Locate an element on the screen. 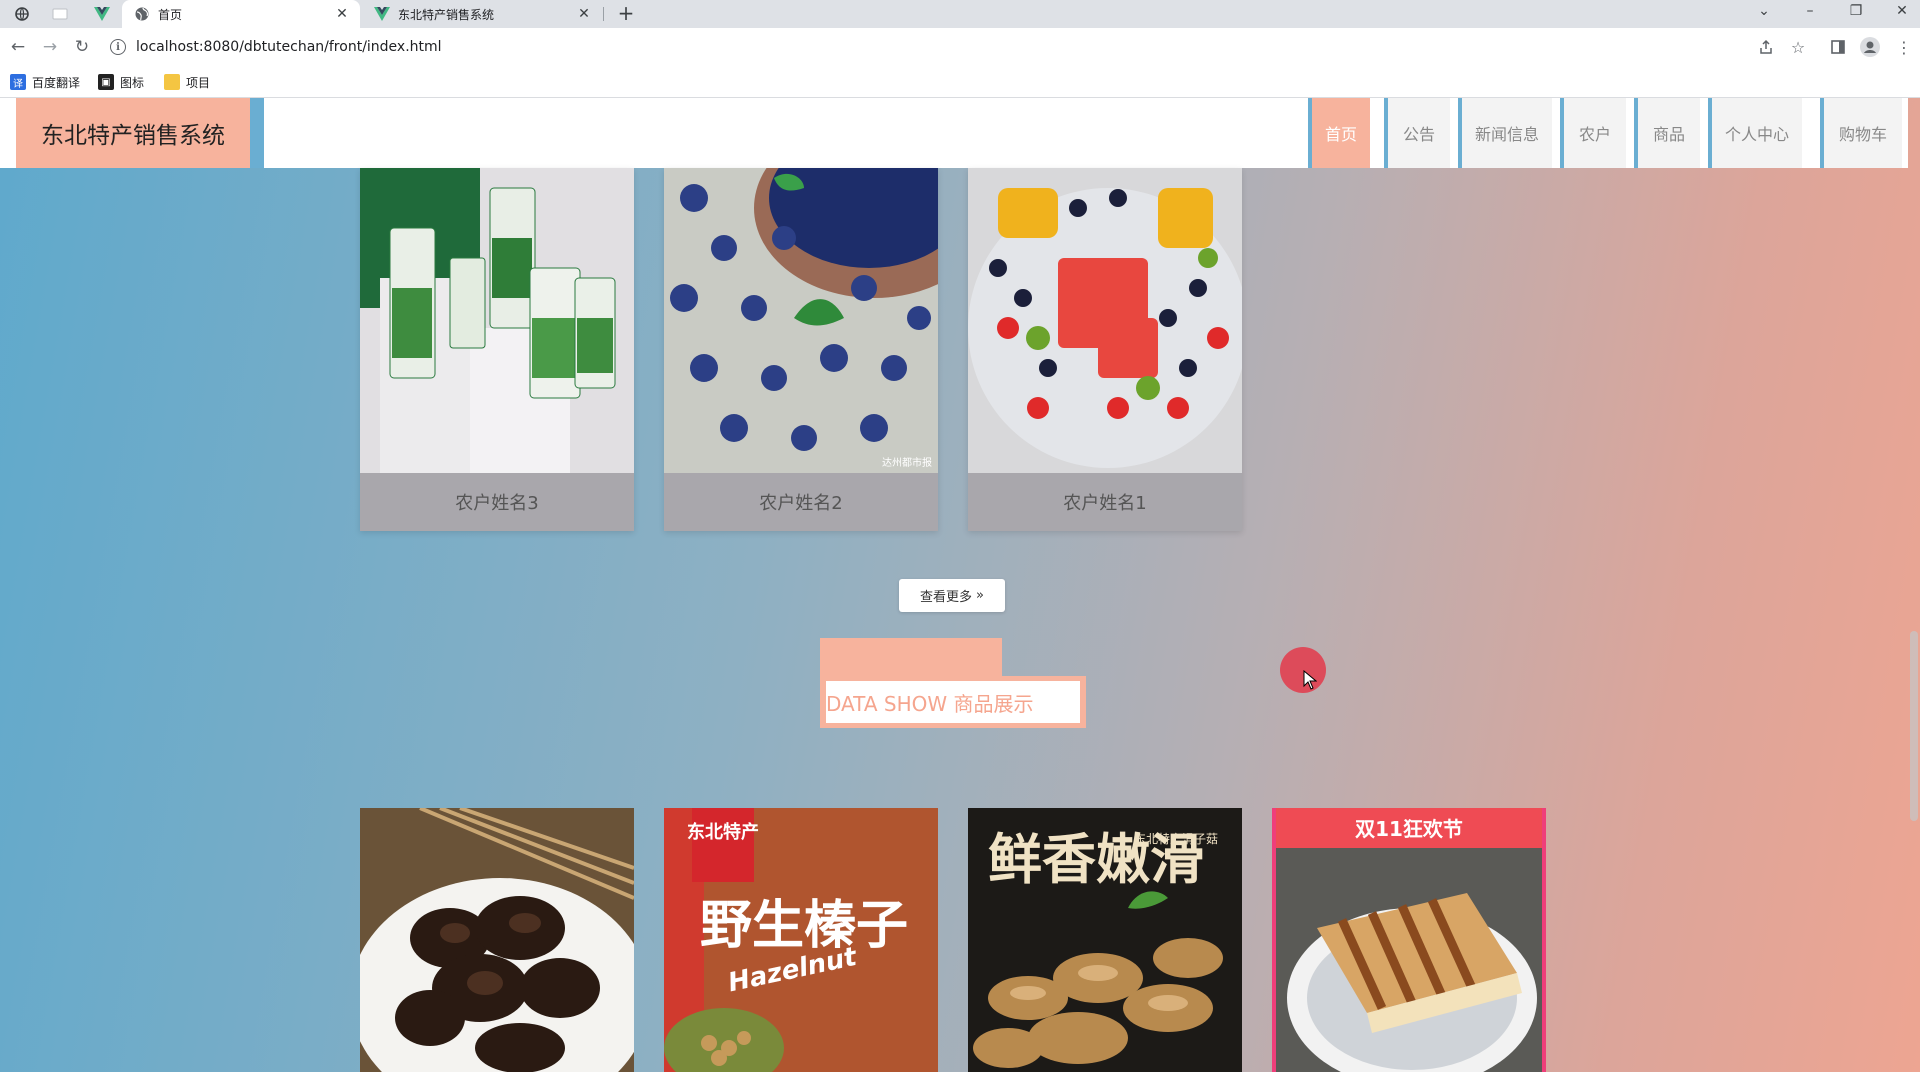 The width and height of the screenshot is (1920, 1072). farmer-name: 农户姓名1 is located at coordinates (1105, 502).